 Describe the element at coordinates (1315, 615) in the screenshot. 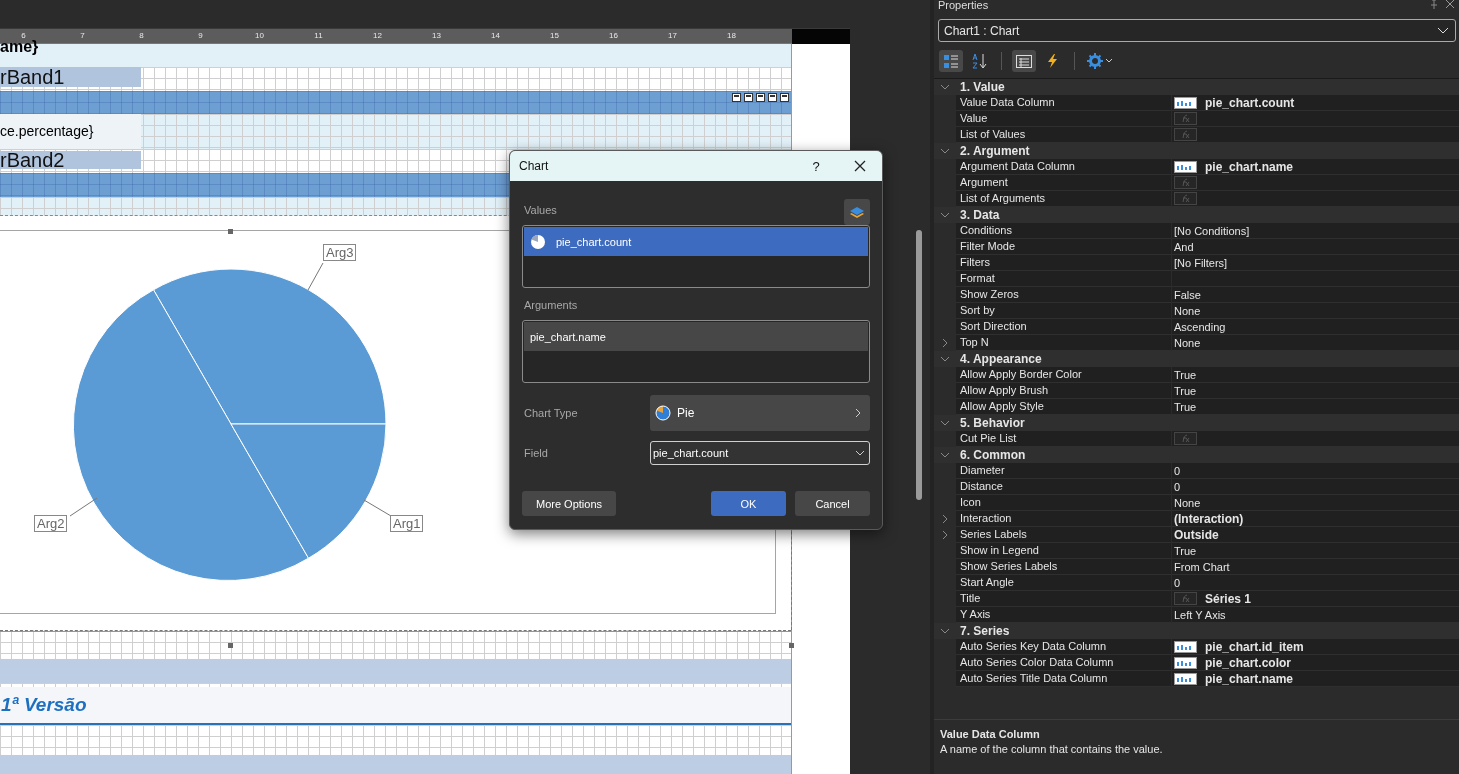

I see `property-value: Left Y Axis` at that location.